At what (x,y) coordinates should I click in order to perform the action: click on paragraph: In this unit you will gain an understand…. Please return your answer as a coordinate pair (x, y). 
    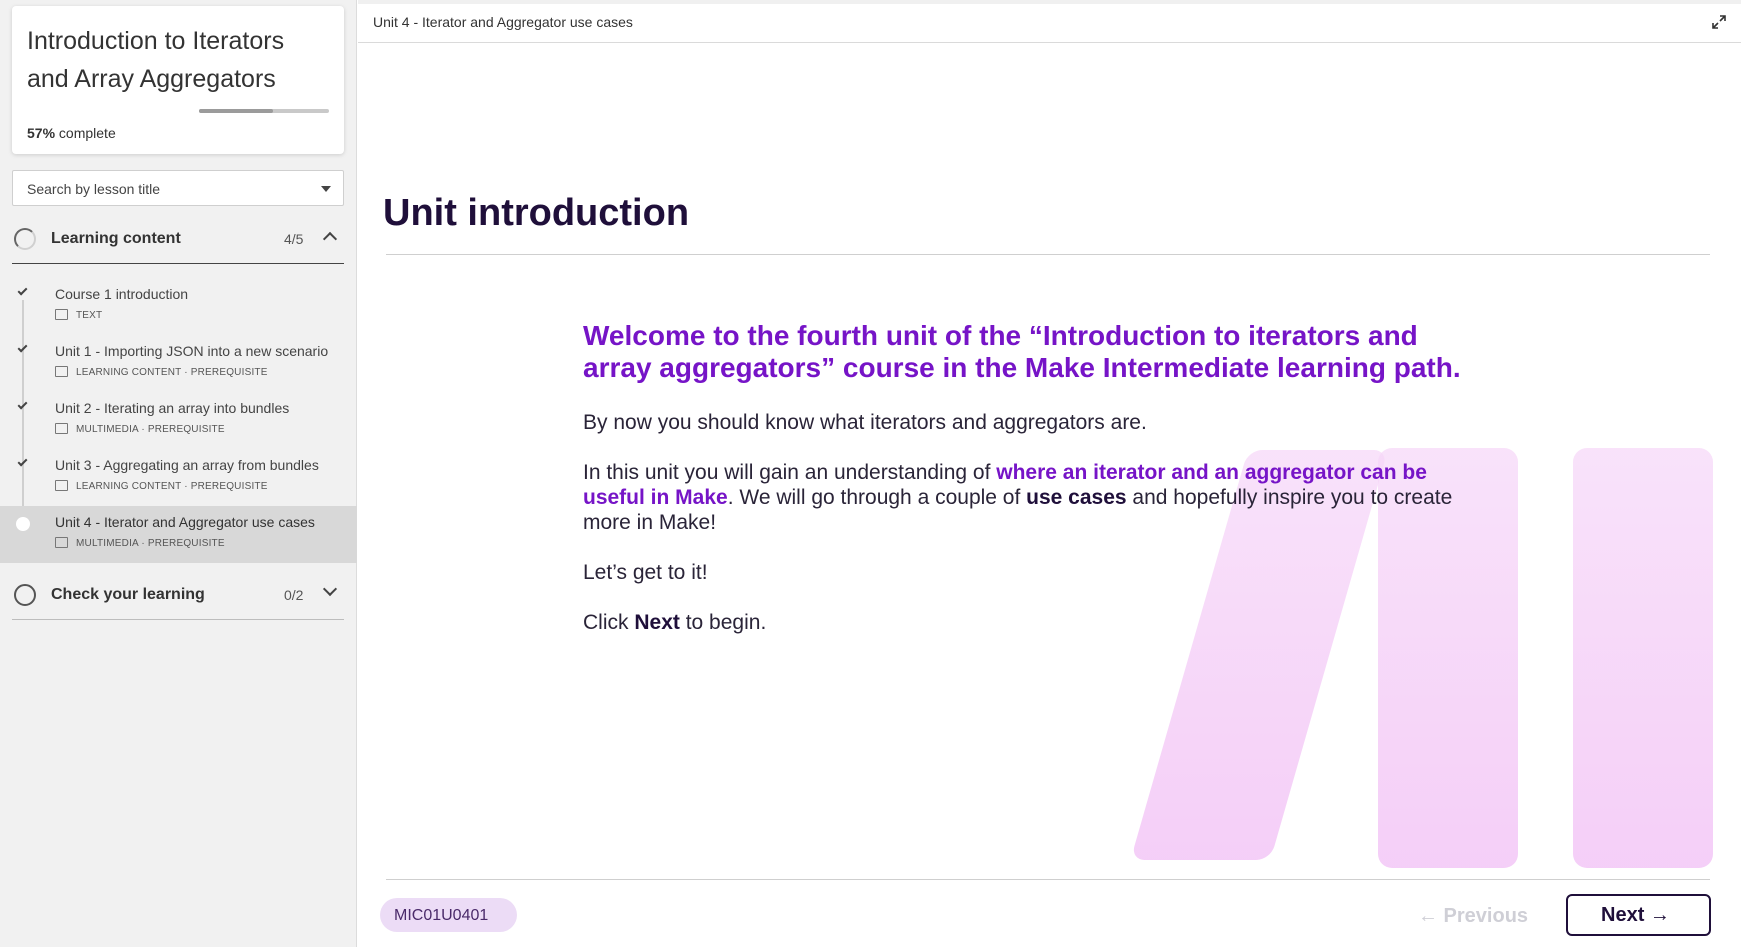
    Looking at the image, I should click on (1018, 497).